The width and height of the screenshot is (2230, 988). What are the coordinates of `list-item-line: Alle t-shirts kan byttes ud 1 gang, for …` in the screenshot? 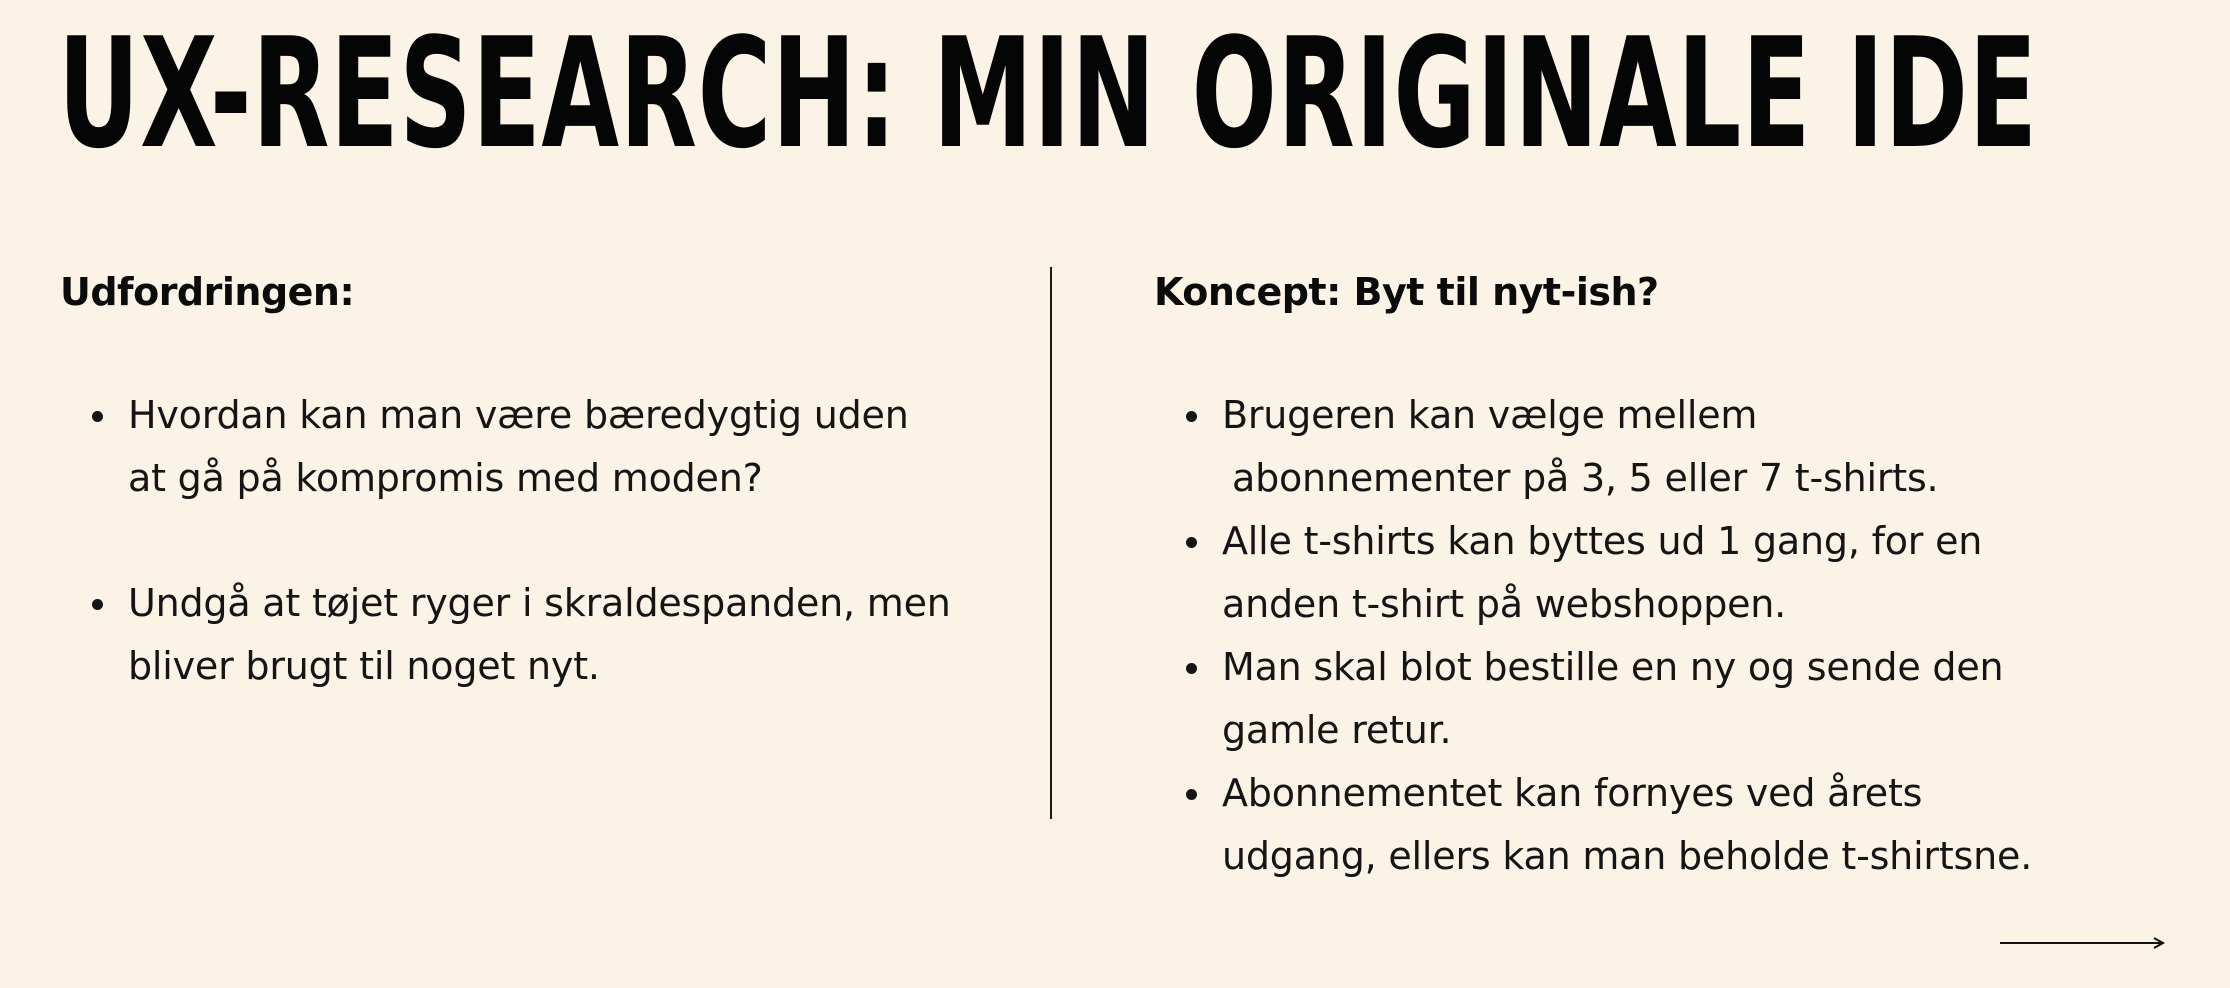 It's located at (1602, 541).